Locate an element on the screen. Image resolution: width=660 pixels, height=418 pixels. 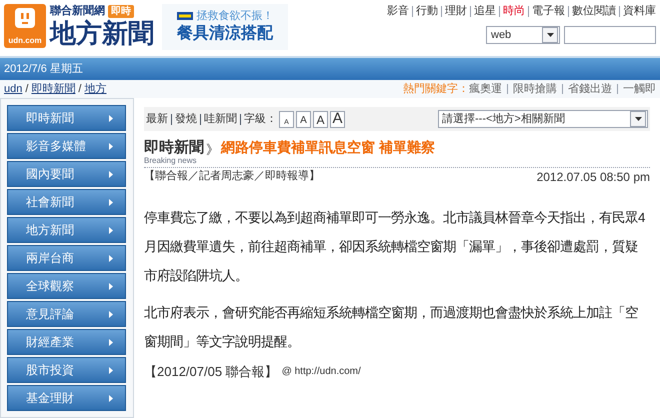
keyword-link: 一觸即 is located at coordinates (639, 89).